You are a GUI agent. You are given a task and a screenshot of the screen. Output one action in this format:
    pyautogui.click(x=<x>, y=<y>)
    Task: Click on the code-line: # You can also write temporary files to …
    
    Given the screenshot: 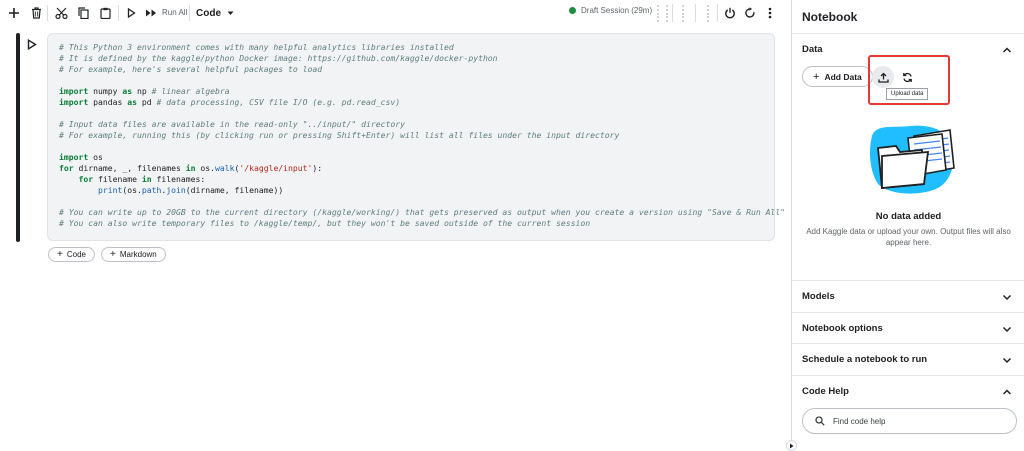 What is the action you would take?
    pyautogui.click(x=325, y=223)
    